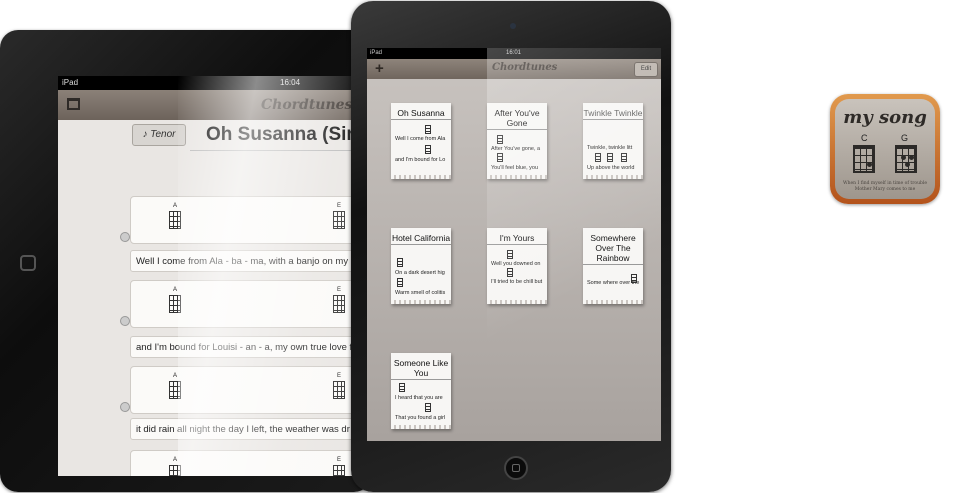 The image size is (958, 493). Describe the element at coordinates (215, 83) in the screenshot. I see `status-bar: iPad 16:04` at that location.